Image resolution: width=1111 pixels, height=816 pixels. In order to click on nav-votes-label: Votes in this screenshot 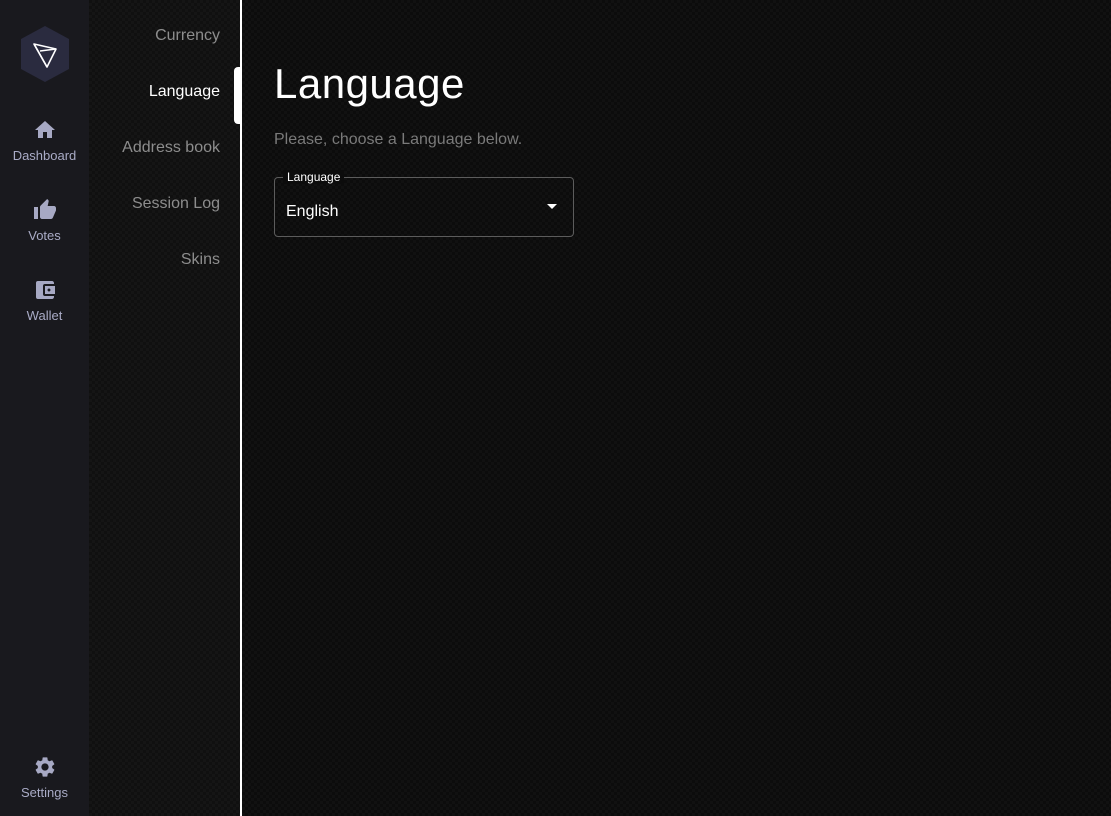, I will do `click(44, 235)`.